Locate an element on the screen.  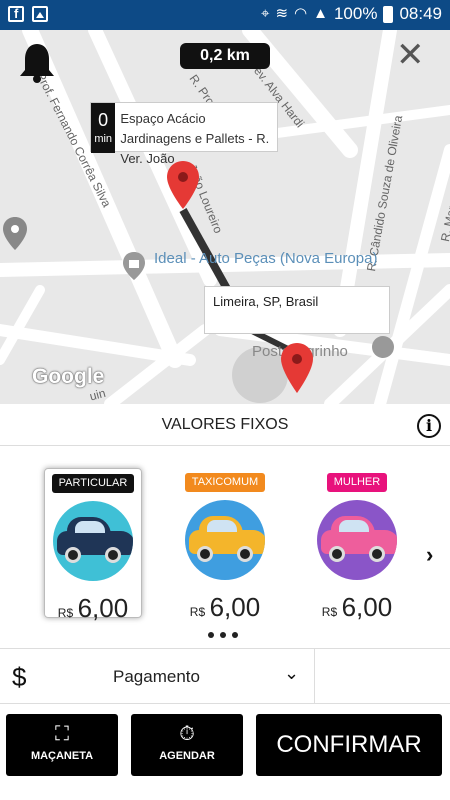
service-card-taxicomum: TAXICOMUM R$ 6,00 is located at coordinates (225, 545).